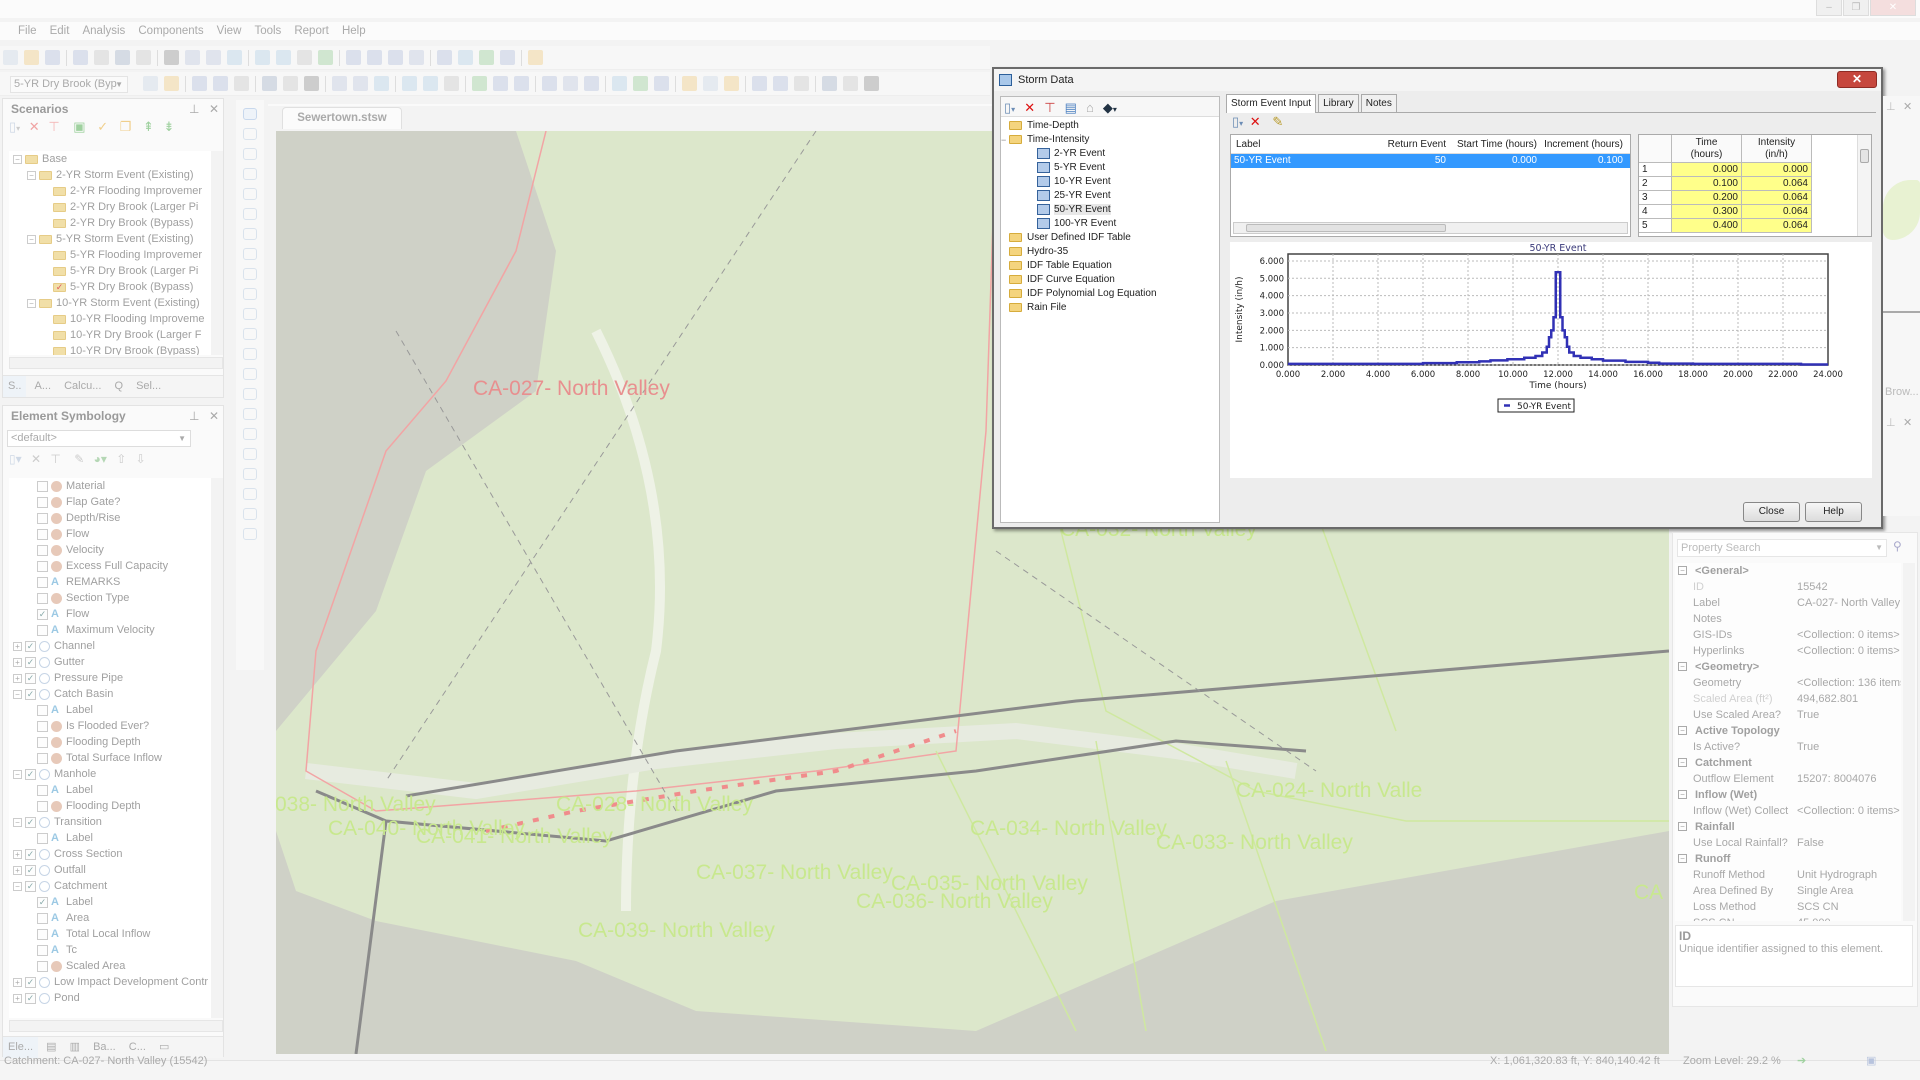  Describe the element at coordinates (111, 614) in the screenshot. I see `symbology-item: ✓ A Flow` at that location.